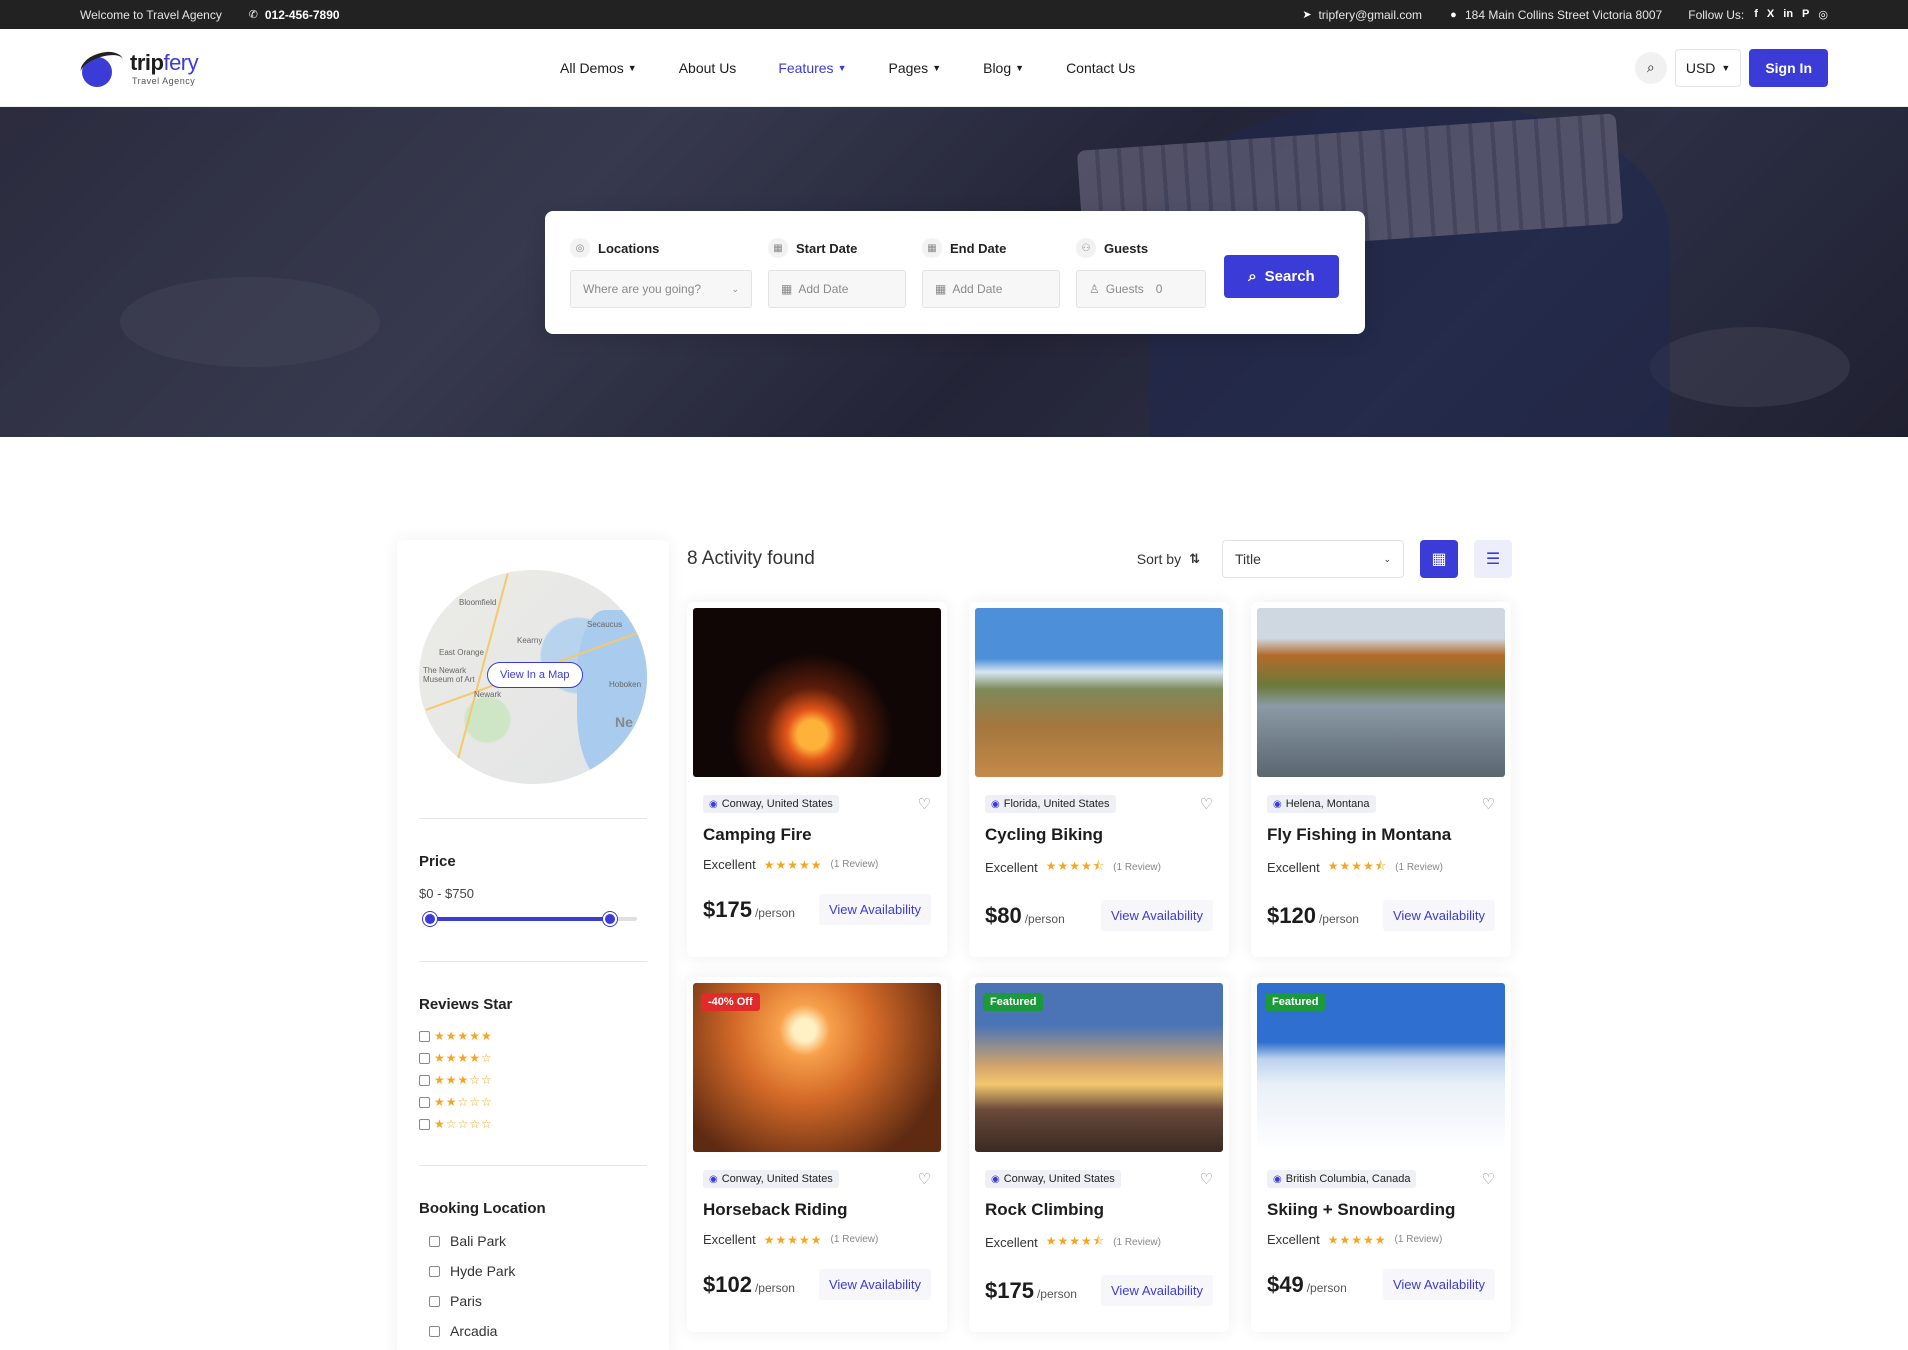 The width and height of the screenshot is (1908, 1350). What do you see at coordinates (1788, 67) in the screenshot?
I see `sign-in-button: Sign In` at bounding box center [1788, 67].